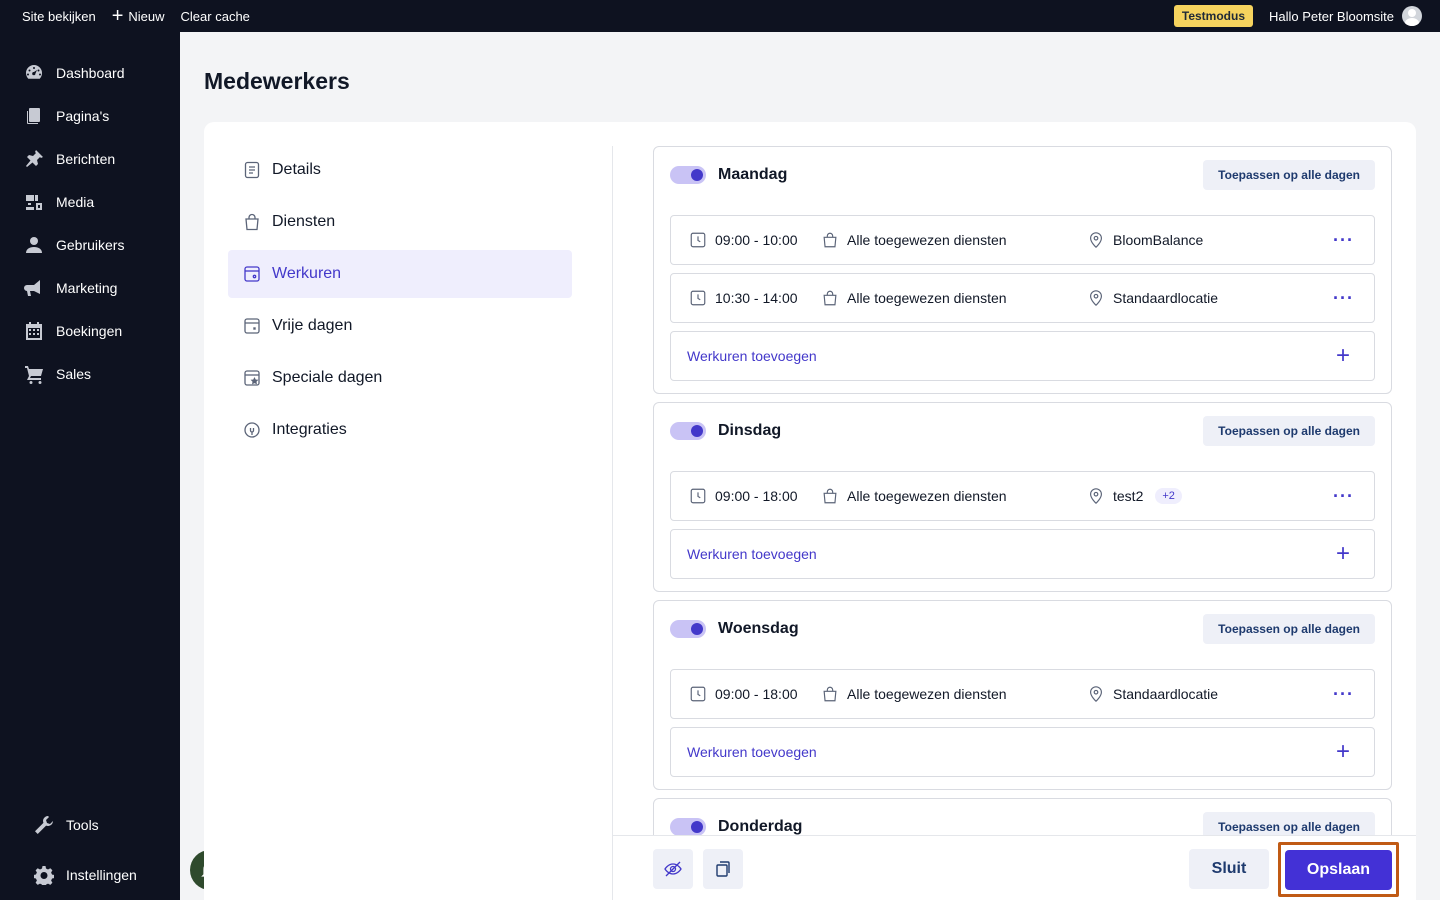  Describe the element at coordinates (252, 378) in the screenshot. I see `calendar-star-icon` at that location.